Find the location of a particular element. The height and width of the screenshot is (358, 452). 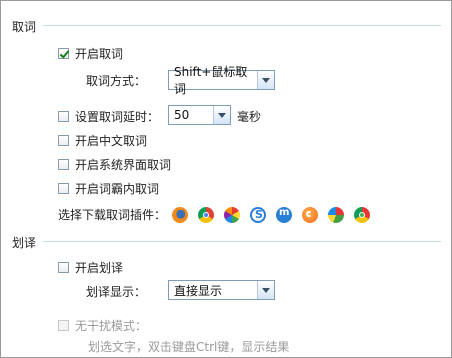

enable-translate-label: 开启划译 is located at coordinates (99, 268).